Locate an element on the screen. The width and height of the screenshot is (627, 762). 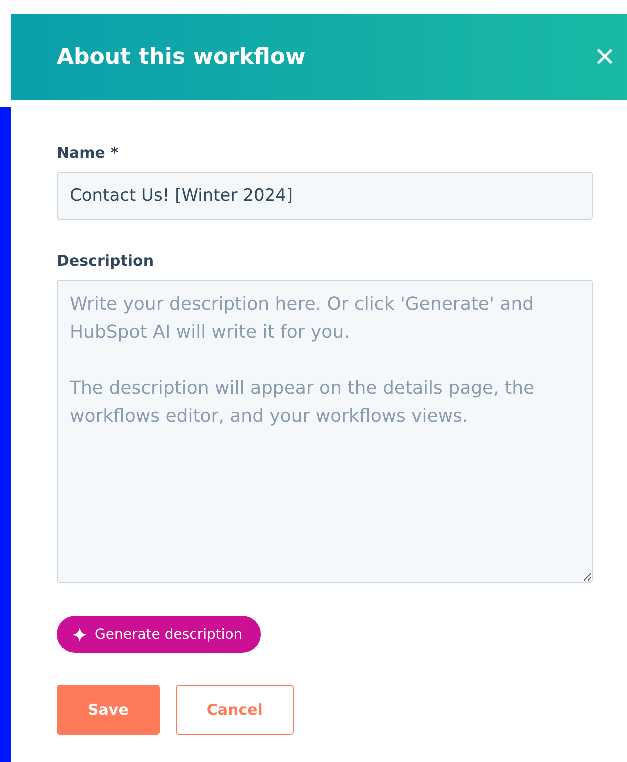
cancel-button: Cancel is located at coordinates (235, 710).